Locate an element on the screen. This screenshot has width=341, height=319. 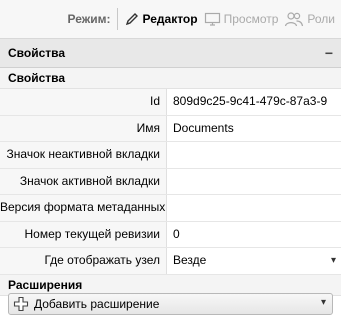
property-label: Номер текущей ревизии is located at coordinates (83, 234).